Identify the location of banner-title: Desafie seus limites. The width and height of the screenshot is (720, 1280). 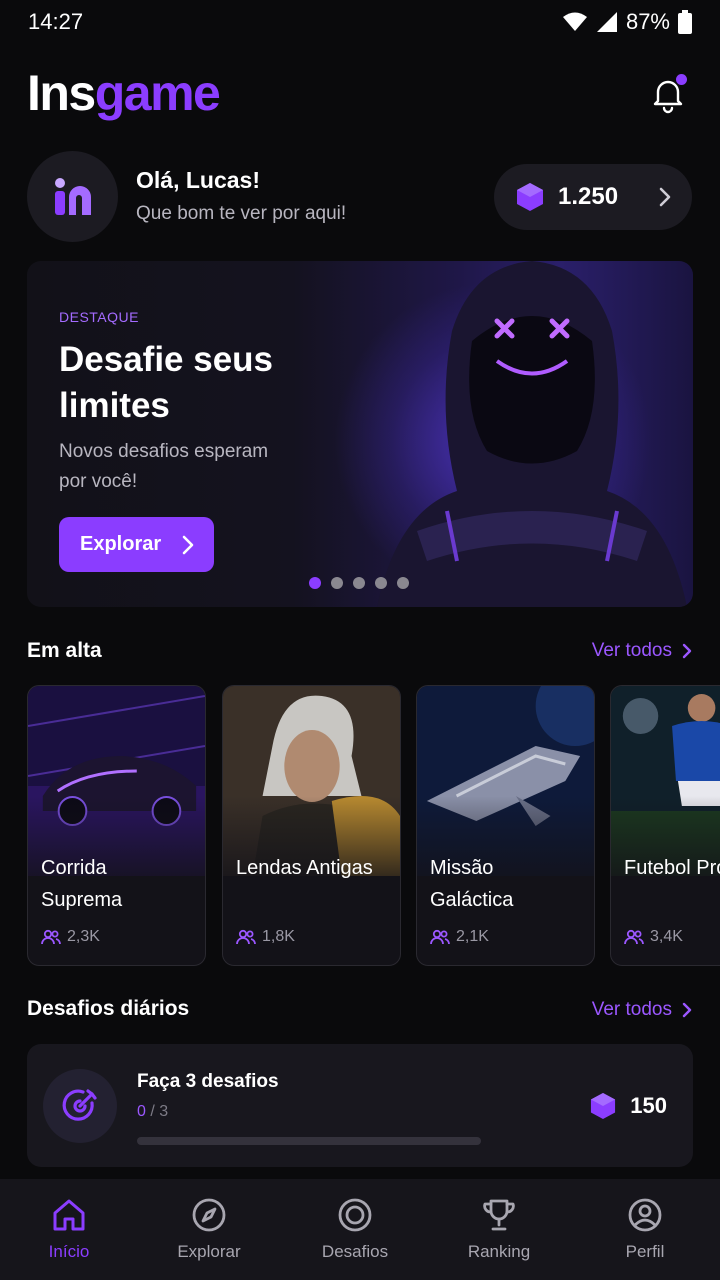
(166, 382).